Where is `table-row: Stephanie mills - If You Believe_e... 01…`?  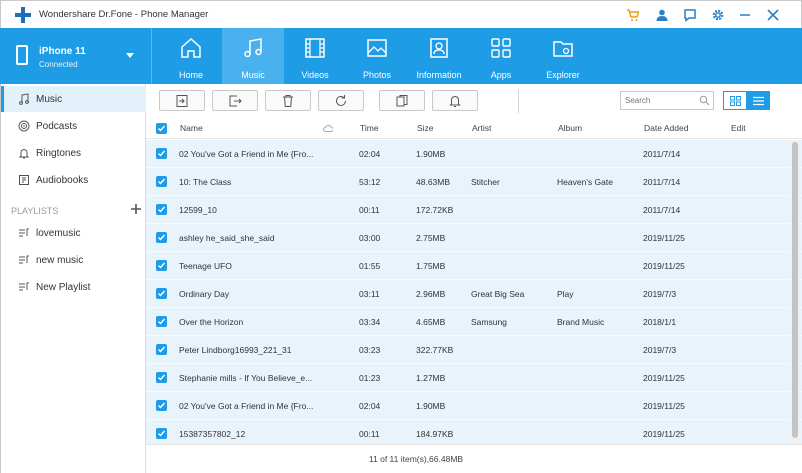 table-row: Stephanie mills - If You Believe_e... 01… is located at coordinates (474, 378).